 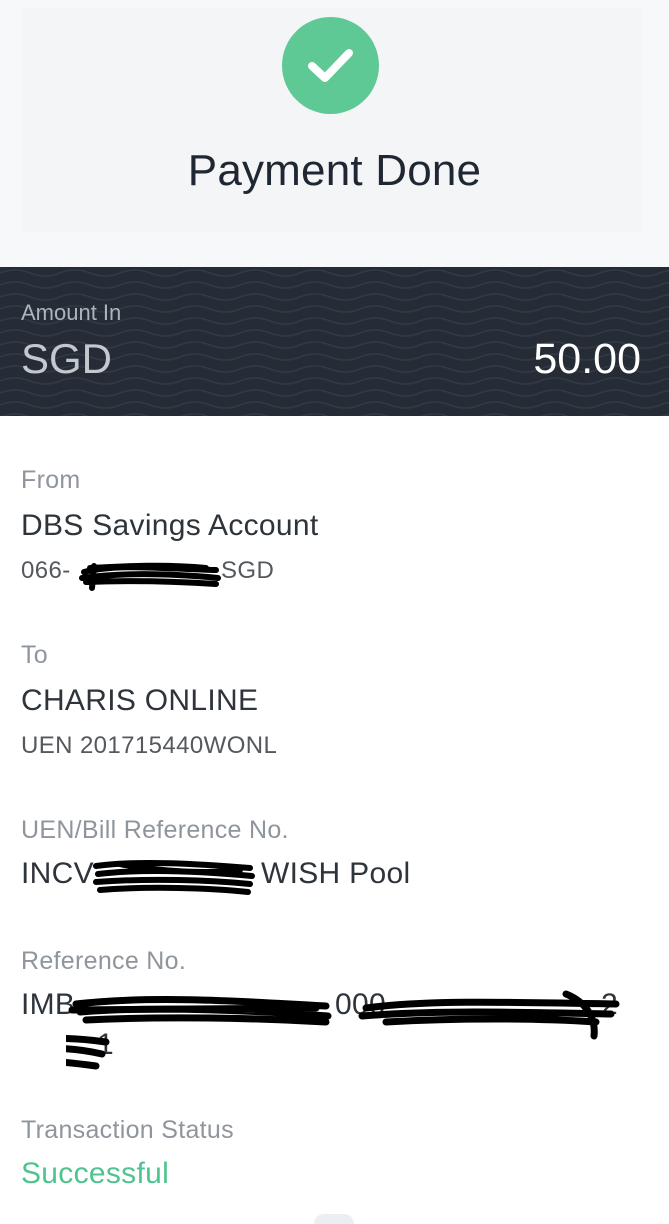 I want to click on status-value: Successful, so click(x=95, y=1173).